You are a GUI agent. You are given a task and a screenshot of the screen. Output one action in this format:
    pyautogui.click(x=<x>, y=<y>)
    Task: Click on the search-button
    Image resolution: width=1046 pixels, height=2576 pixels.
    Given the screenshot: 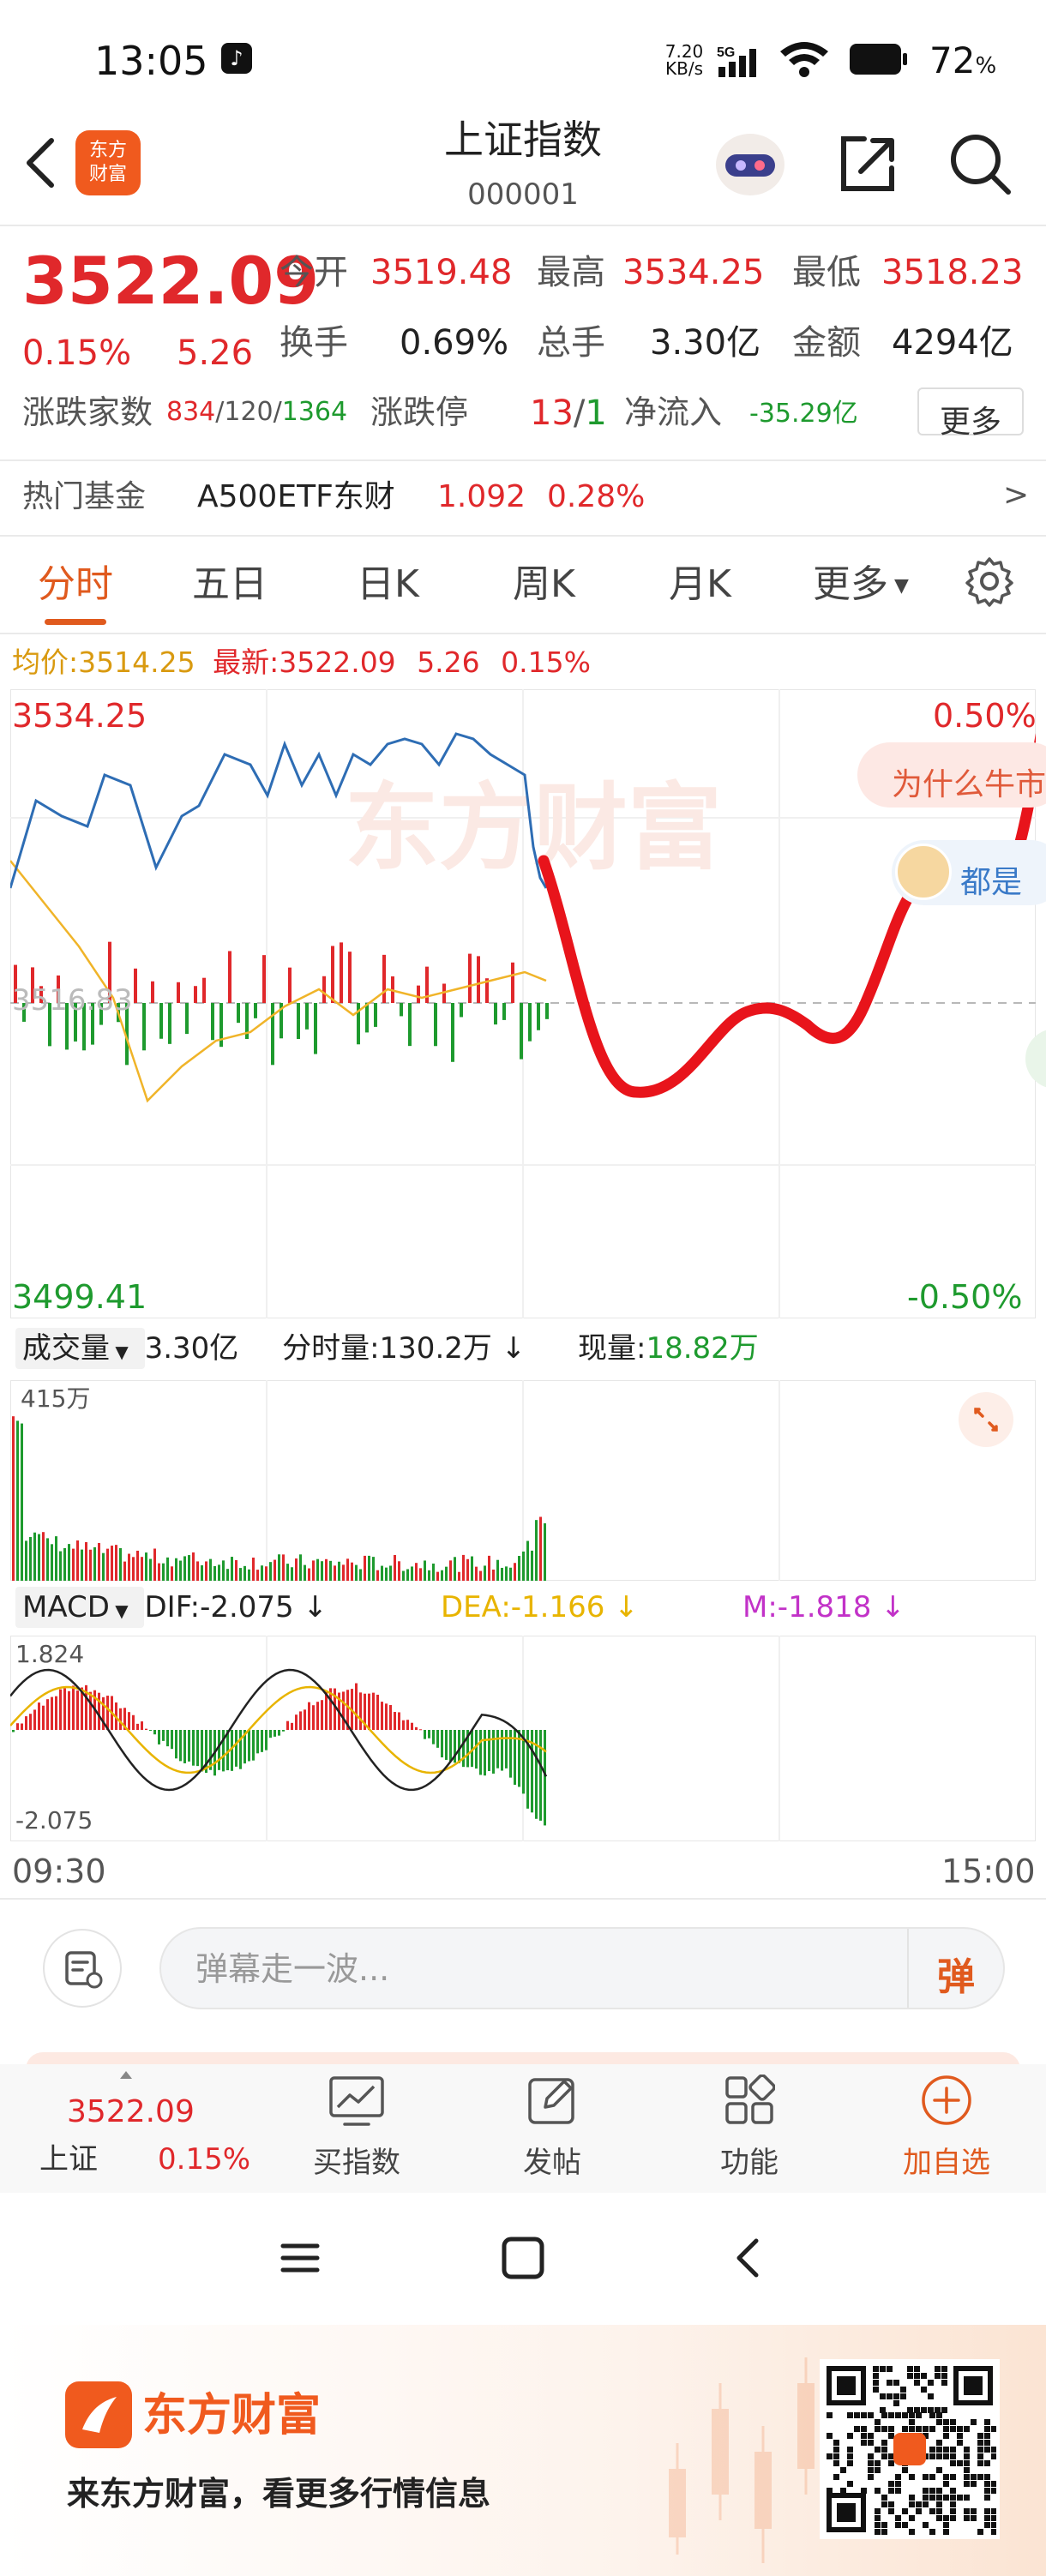 What is the action you would take?
    pyautogui.click(x=981, y=164)
    